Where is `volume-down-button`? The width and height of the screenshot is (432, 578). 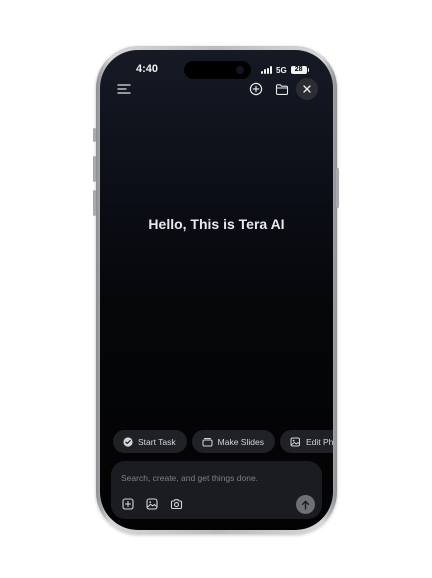
volume-down-button is located at coordinates (94, 203).